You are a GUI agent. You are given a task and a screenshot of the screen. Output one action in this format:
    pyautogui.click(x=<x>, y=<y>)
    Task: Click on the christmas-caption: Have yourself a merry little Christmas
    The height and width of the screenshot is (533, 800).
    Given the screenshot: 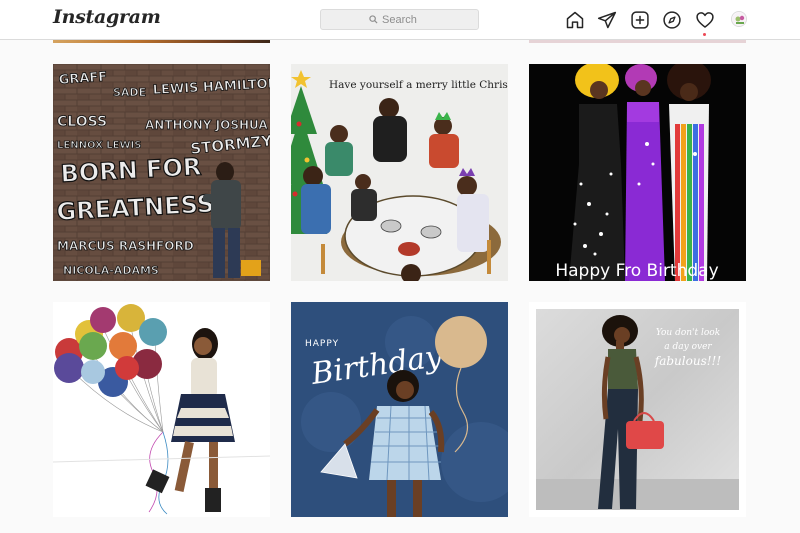 What is the action you would take?
    pyautogui.click(x=418, y=85)
    